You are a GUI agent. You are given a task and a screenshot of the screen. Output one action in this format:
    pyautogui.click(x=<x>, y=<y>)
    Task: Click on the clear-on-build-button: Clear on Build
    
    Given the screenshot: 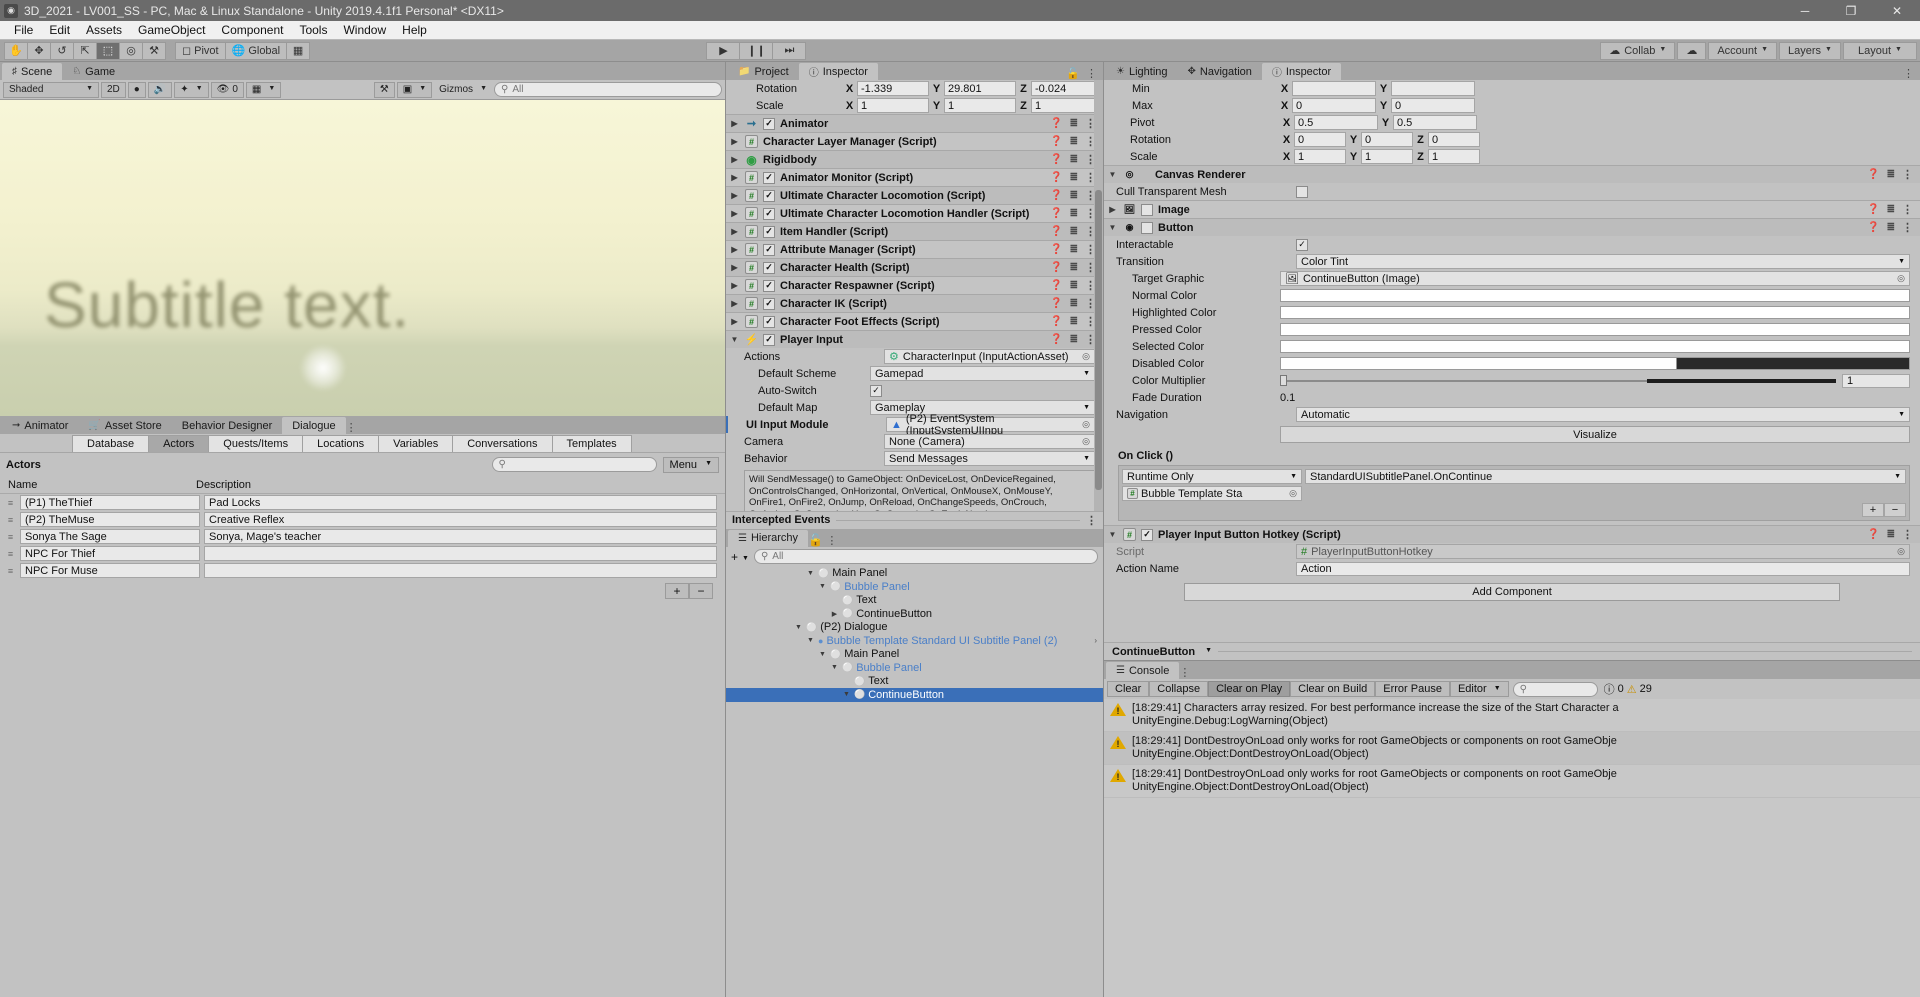 What is the action you would take?
    pyautogui.click(x=1333, y=689)
    